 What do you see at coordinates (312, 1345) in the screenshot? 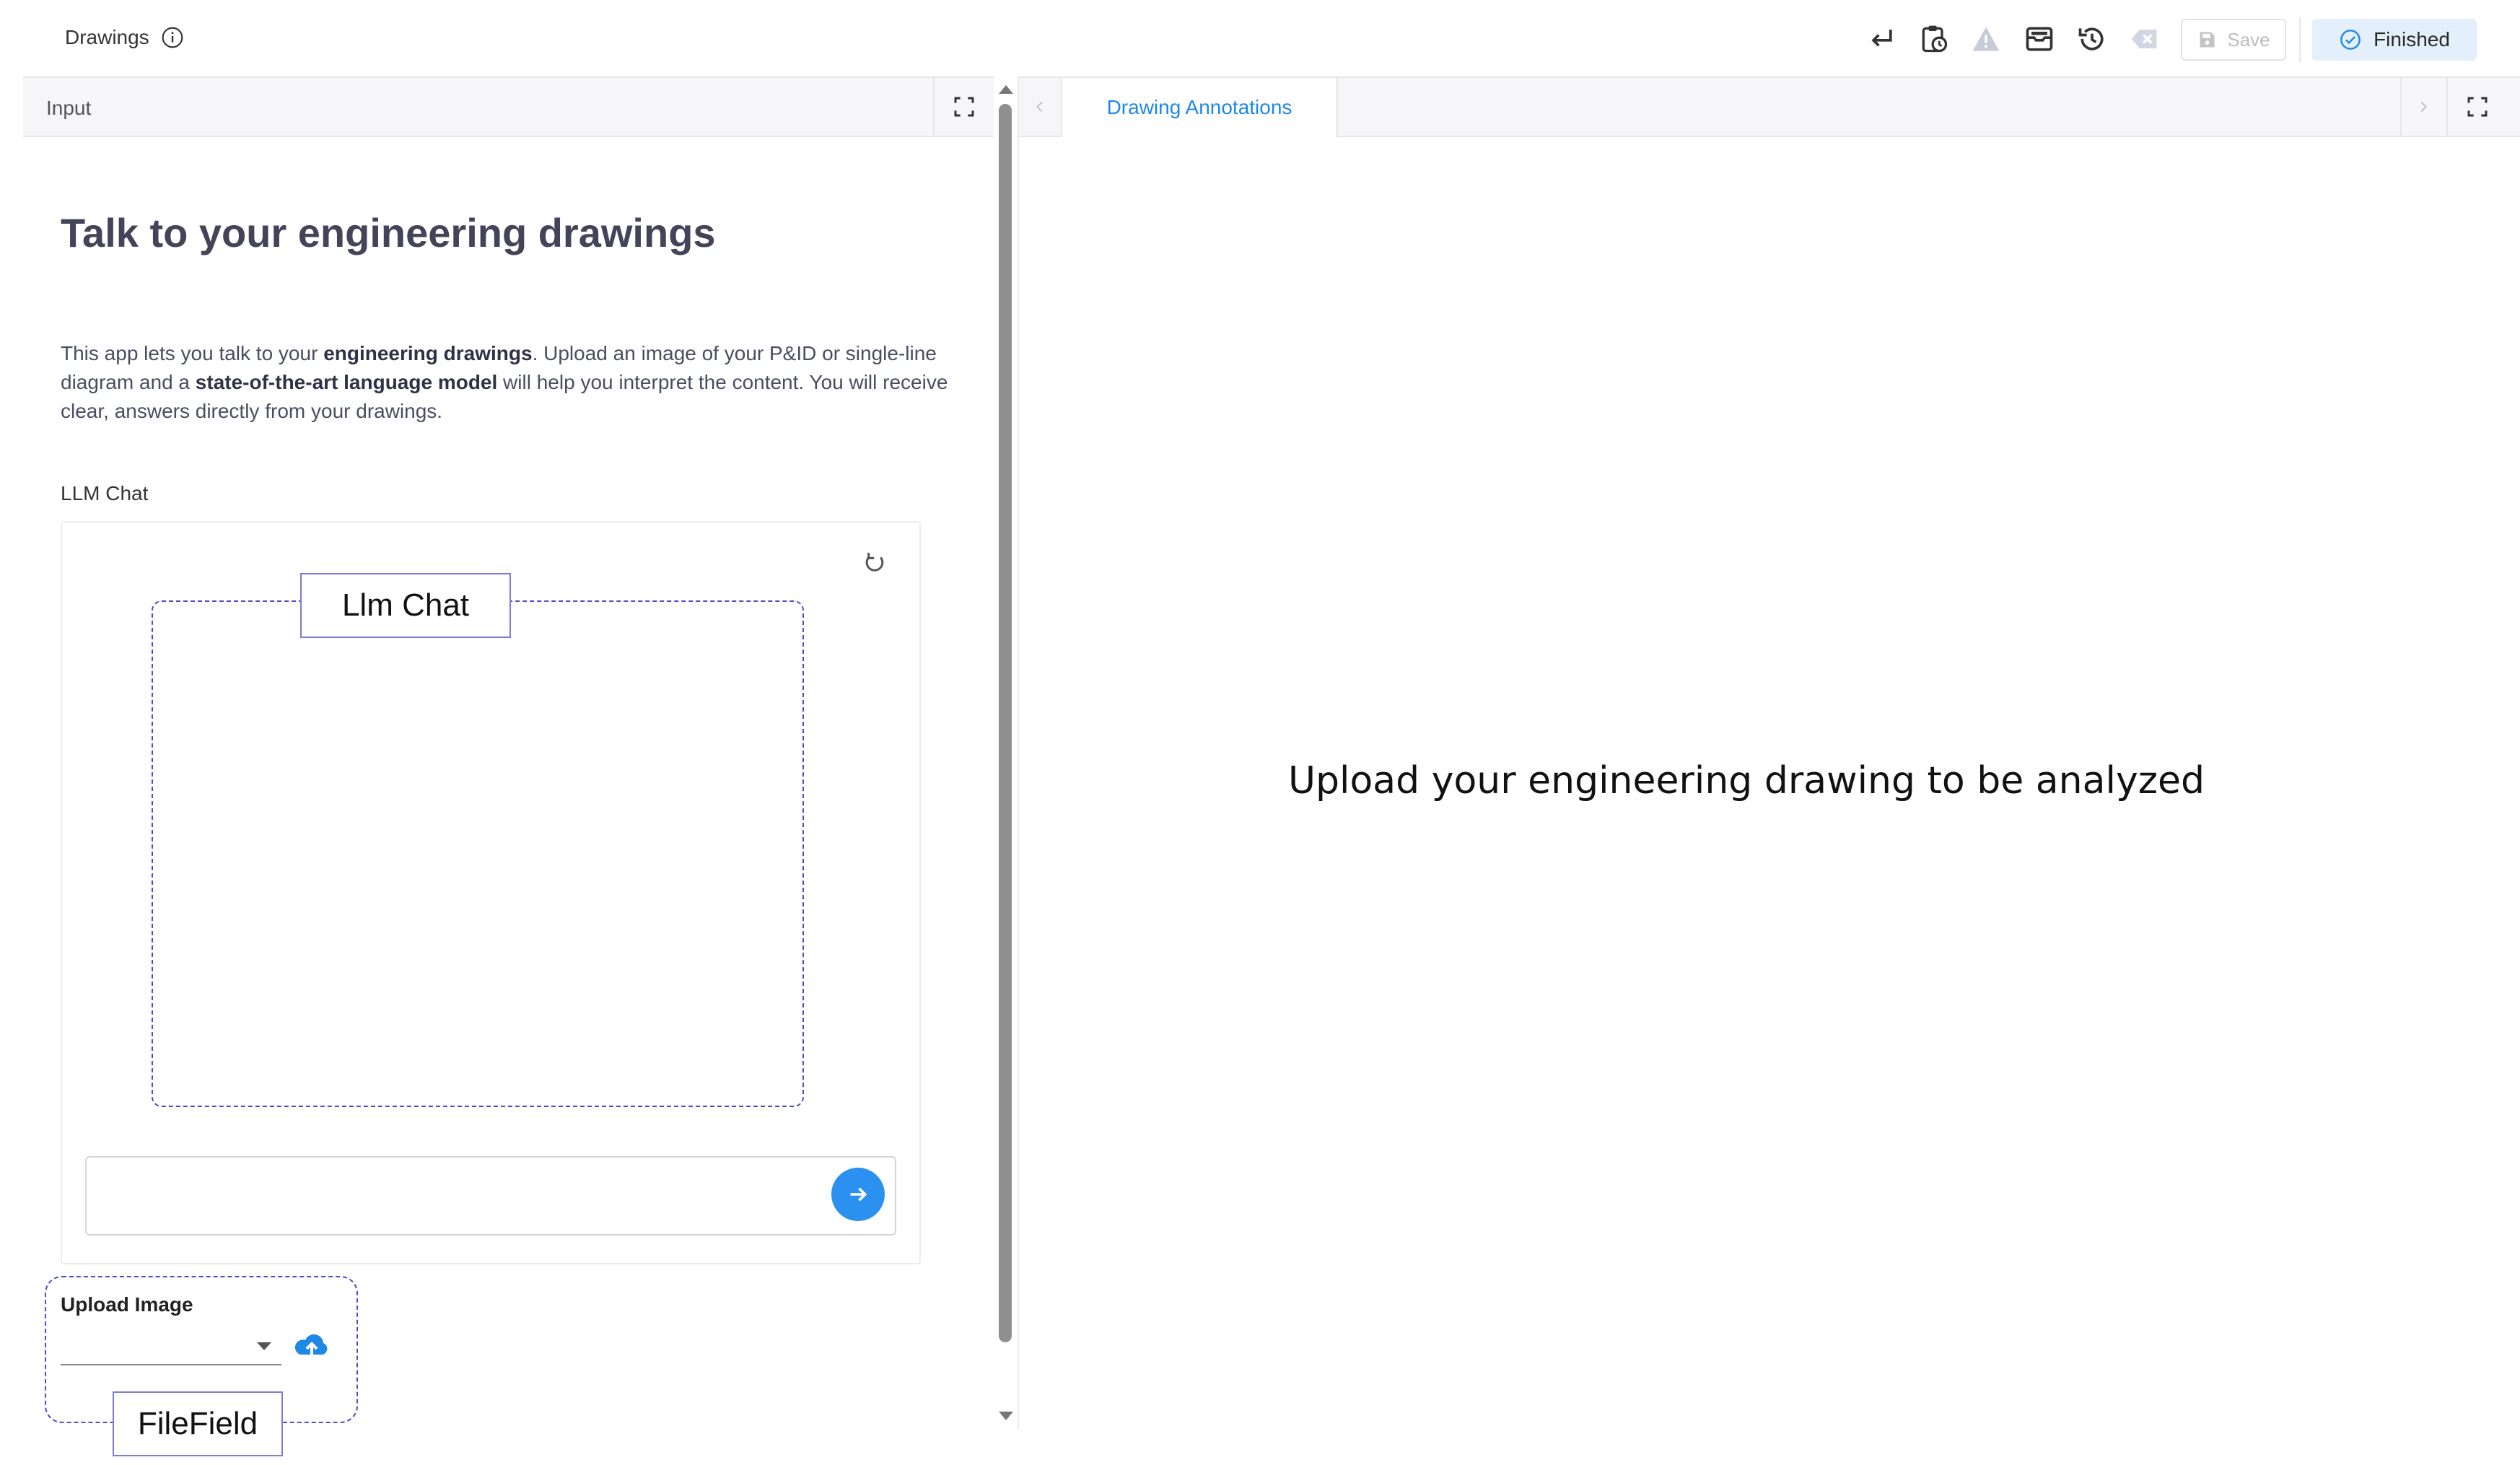
I see `cloud-upload-icon` at bounding box center [312, 1345].